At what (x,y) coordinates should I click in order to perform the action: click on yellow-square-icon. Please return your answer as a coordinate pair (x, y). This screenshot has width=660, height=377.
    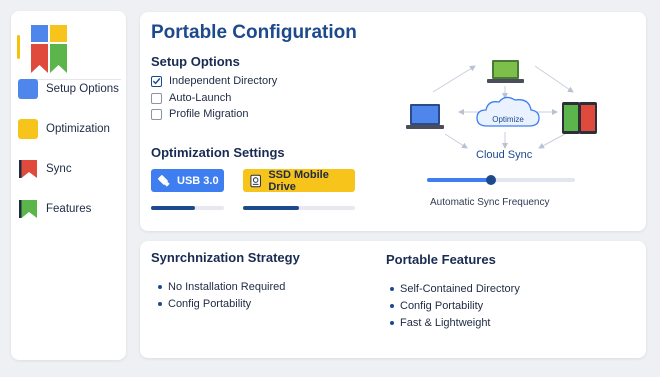
    Looking at the image, I should click on (28, 129).